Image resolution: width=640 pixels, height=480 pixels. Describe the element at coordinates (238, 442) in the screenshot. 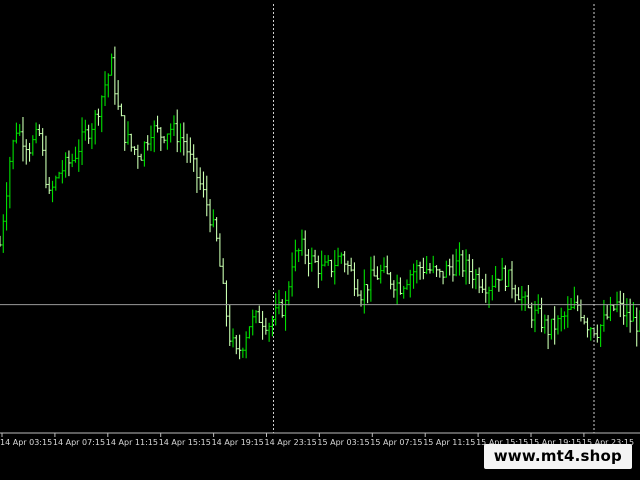

I see `x-tick-label: 14 Apr 19:15` at that location.